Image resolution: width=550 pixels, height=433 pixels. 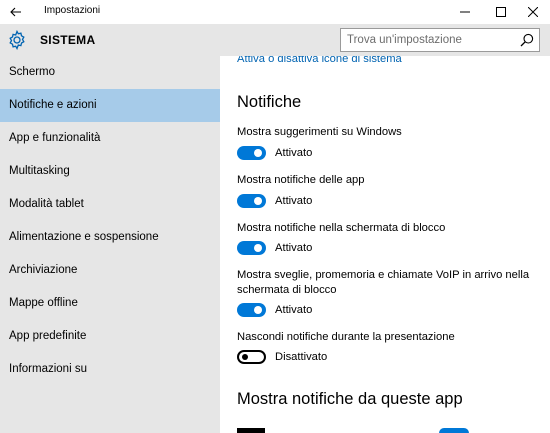 What do you see at coordinates (319, 132) in the screenshot?
I see `setting-label-suggerimenti: Mostra suggerimenti su Windows` at bounding box center [319, 132].